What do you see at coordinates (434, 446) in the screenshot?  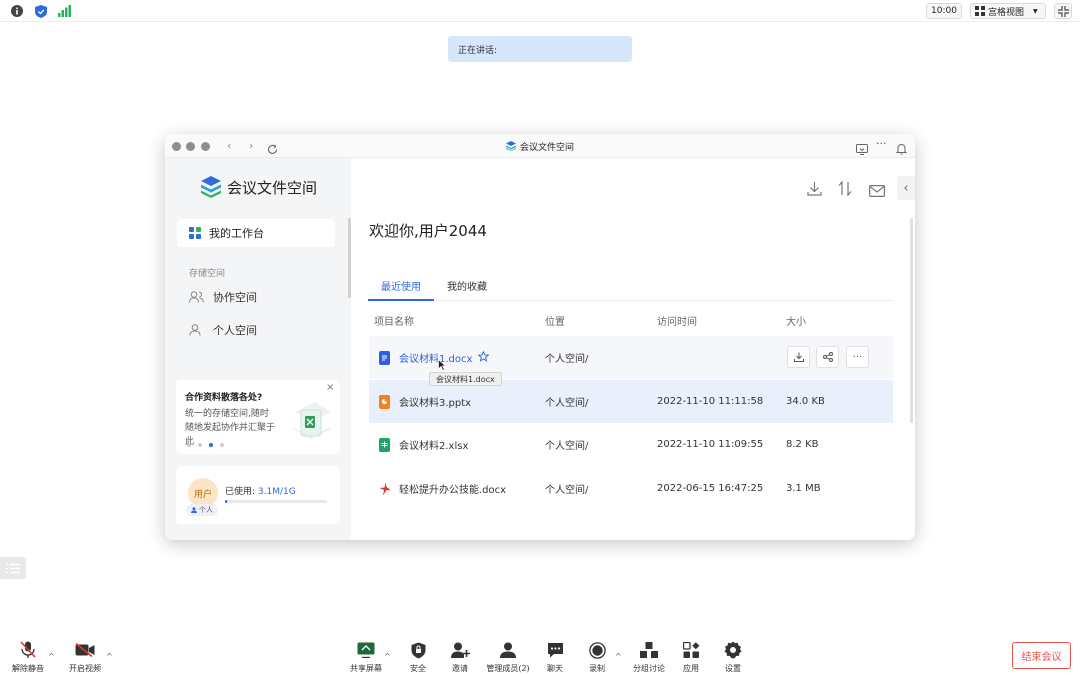 I see `file-name: 会议材料2.xlsx` at bounding box center [434, 446].